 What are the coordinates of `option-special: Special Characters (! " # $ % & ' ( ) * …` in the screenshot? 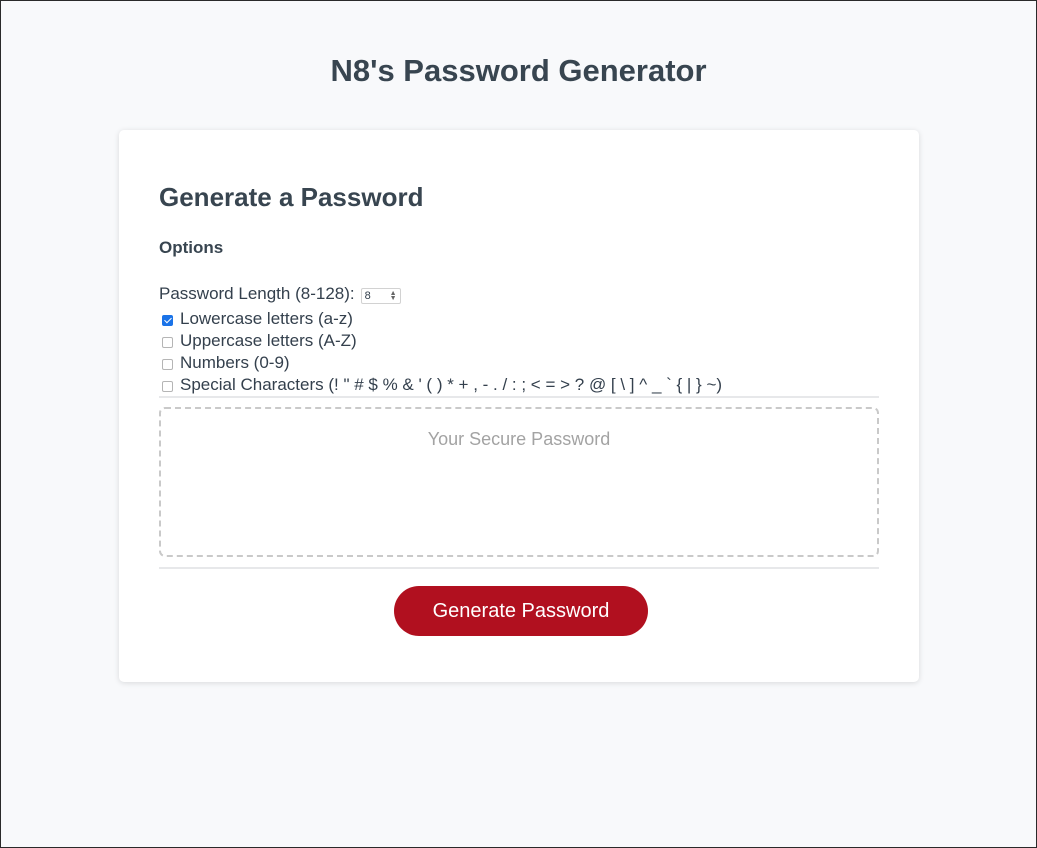 It's located at (440, 385).